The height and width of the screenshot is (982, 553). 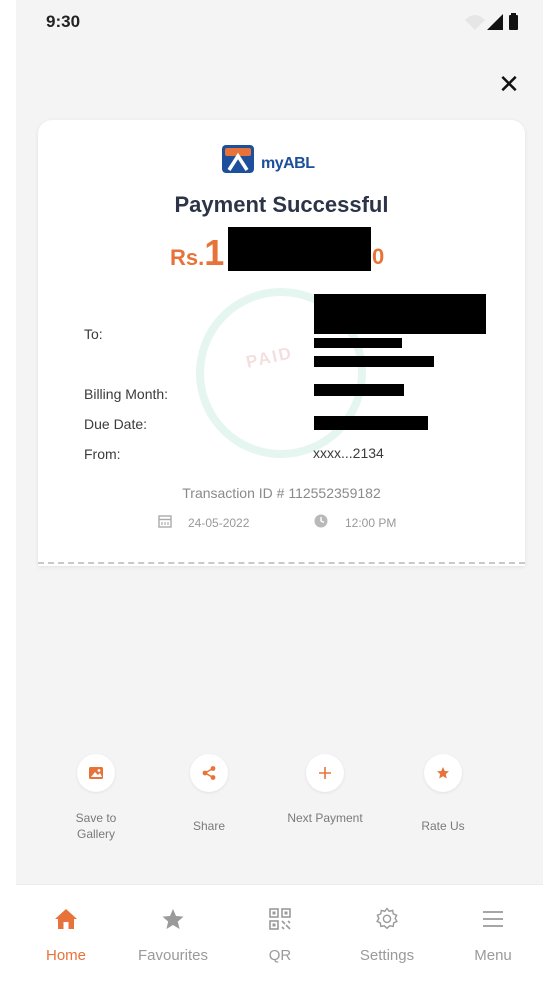 I want to click on plus-icon, so click(x=325, y=773).